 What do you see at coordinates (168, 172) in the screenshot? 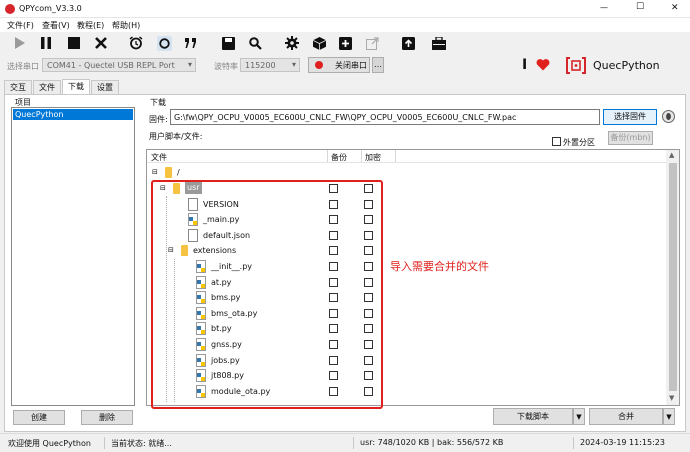
I see `folder-icon` at bounding box center [168, 172].